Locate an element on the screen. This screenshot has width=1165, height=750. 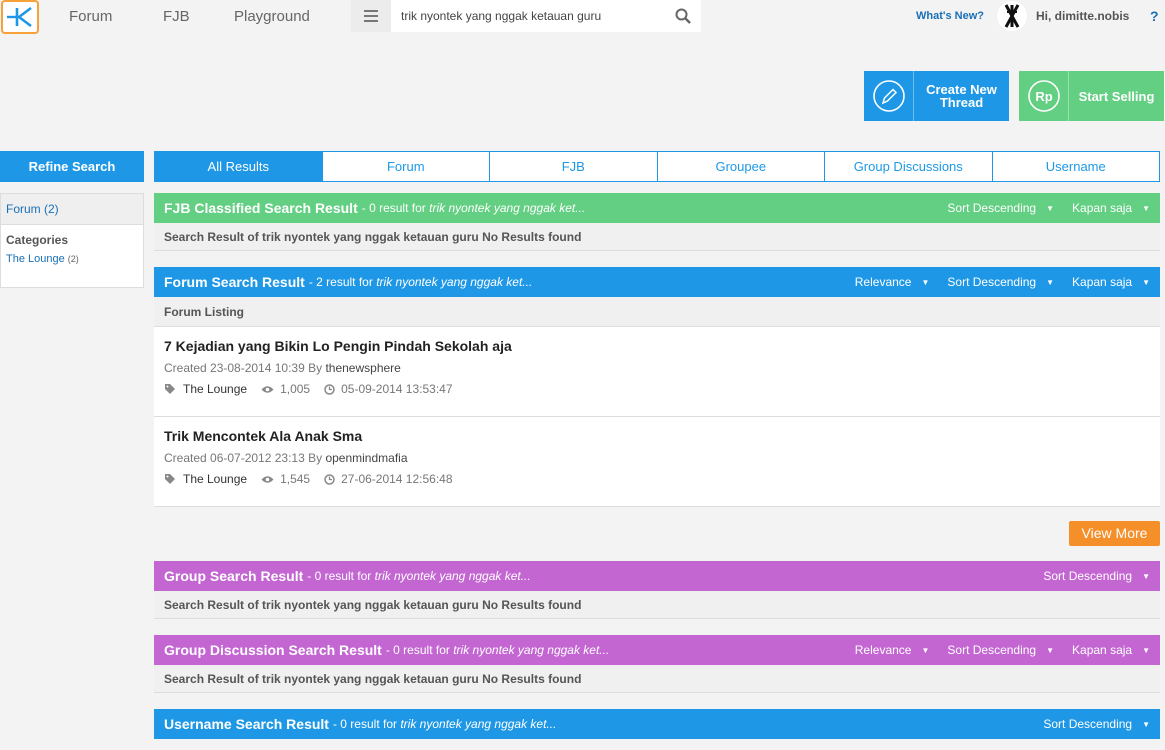
svg-text: Rp is located at coordinates (1043, 96).